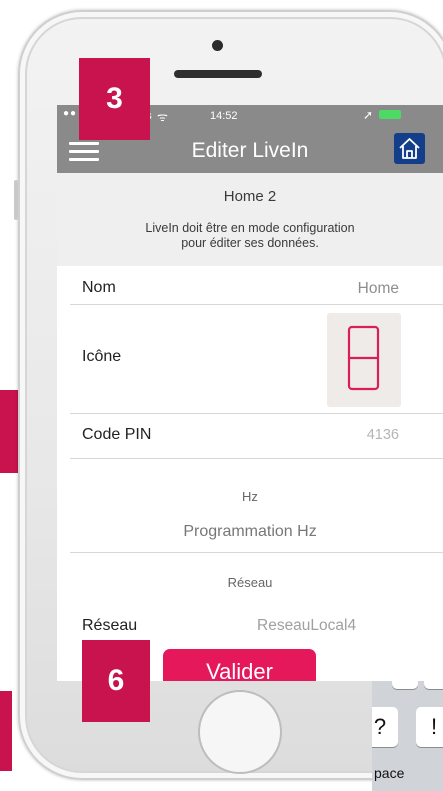 This screenshot has width=443, height=791. I want to click on name-label: Nom, so click(99, 287).